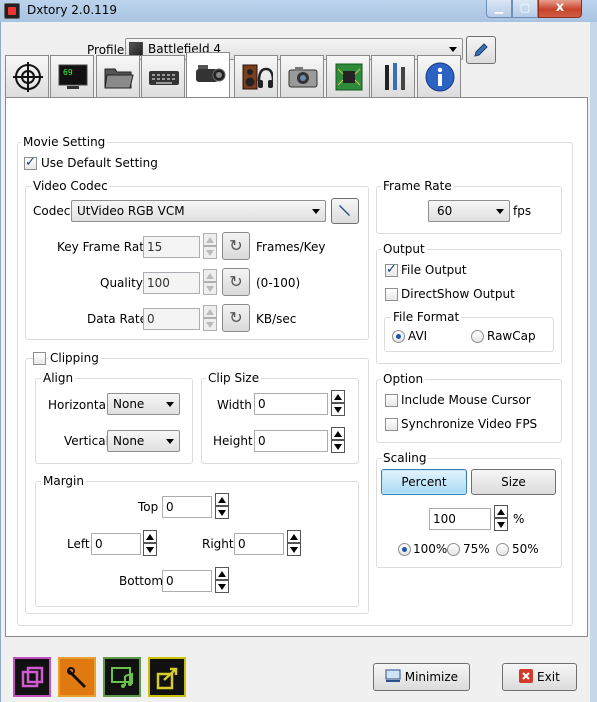  I want to click on tab-screenshot, so click(302, 76).